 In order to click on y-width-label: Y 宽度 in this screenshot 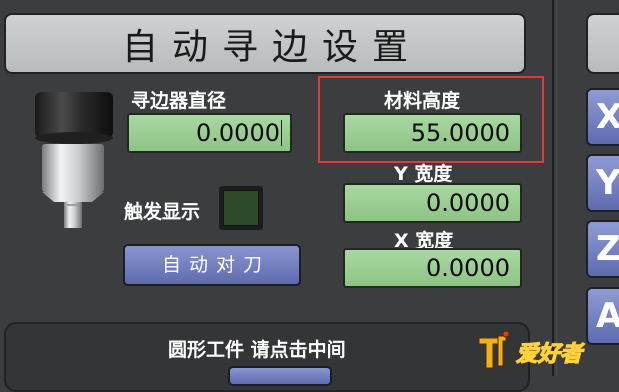, I will do `click(423, 174)`.